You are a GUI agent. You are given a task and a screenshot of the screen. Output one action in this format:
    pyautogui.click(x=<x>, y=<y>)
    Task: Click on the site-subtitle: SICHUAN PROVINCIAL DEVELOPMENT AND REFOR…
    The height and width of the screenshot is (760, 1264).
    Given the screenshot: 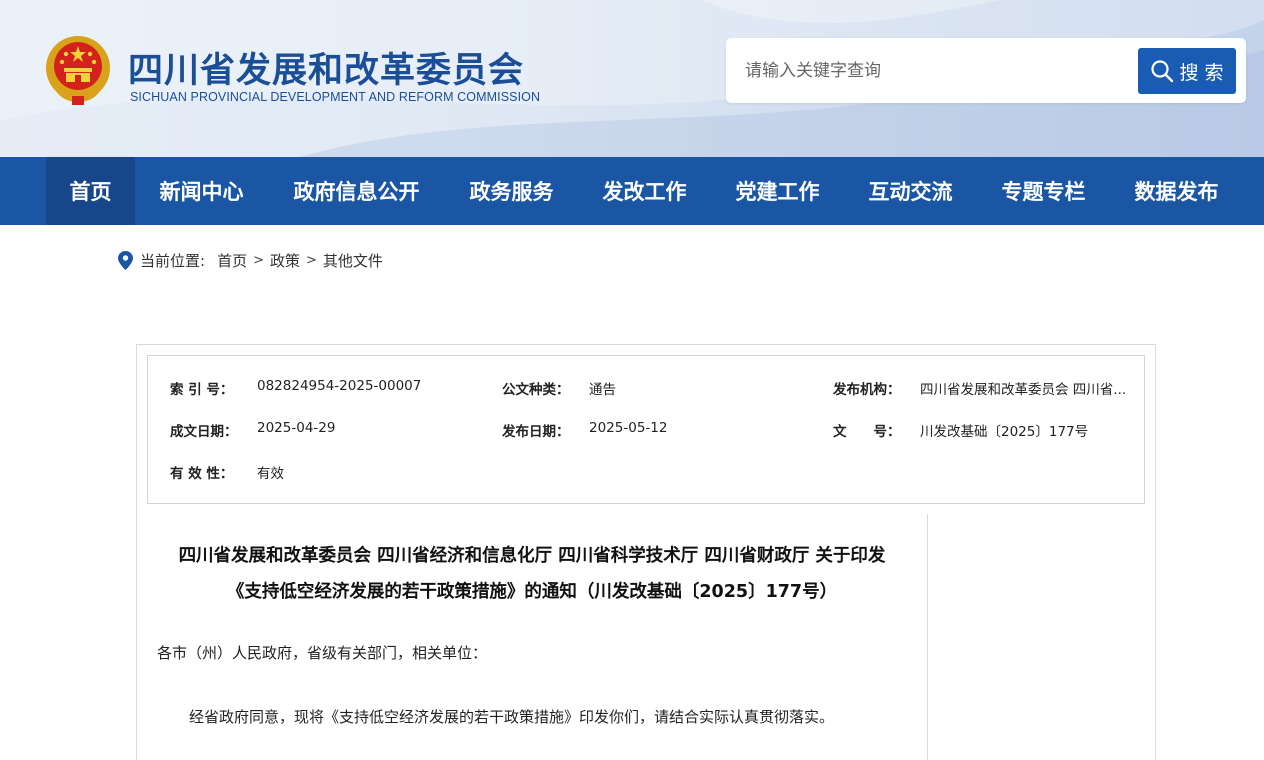 What is the action you would take?
    pyautogui.click(x=335, y=97)
    